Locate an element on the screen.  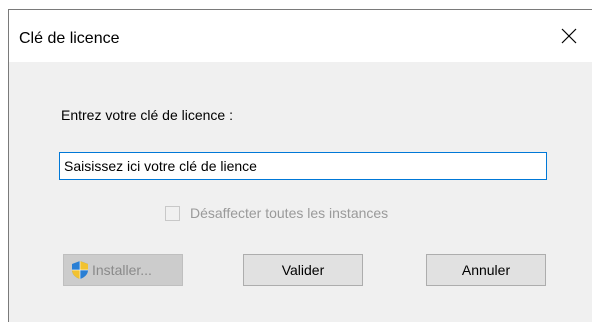
close-button is located at coordinates (569, 36).